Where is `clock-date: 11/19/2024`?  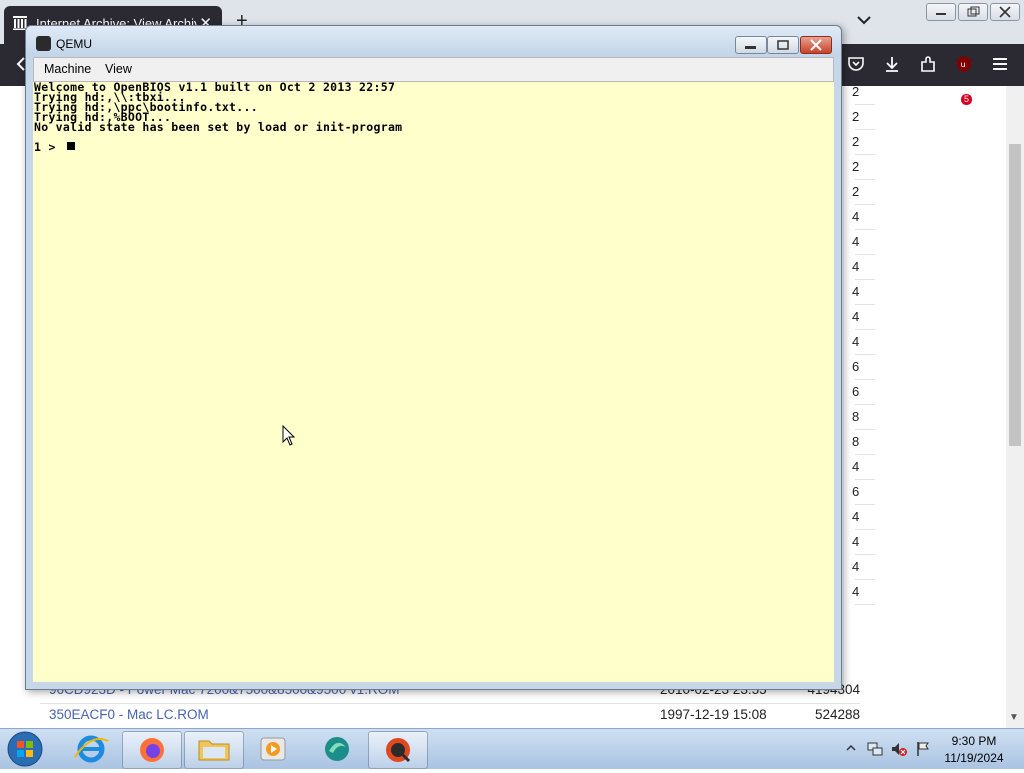 clock-date: 11/19/2024 is located at coordinates (974, 758).